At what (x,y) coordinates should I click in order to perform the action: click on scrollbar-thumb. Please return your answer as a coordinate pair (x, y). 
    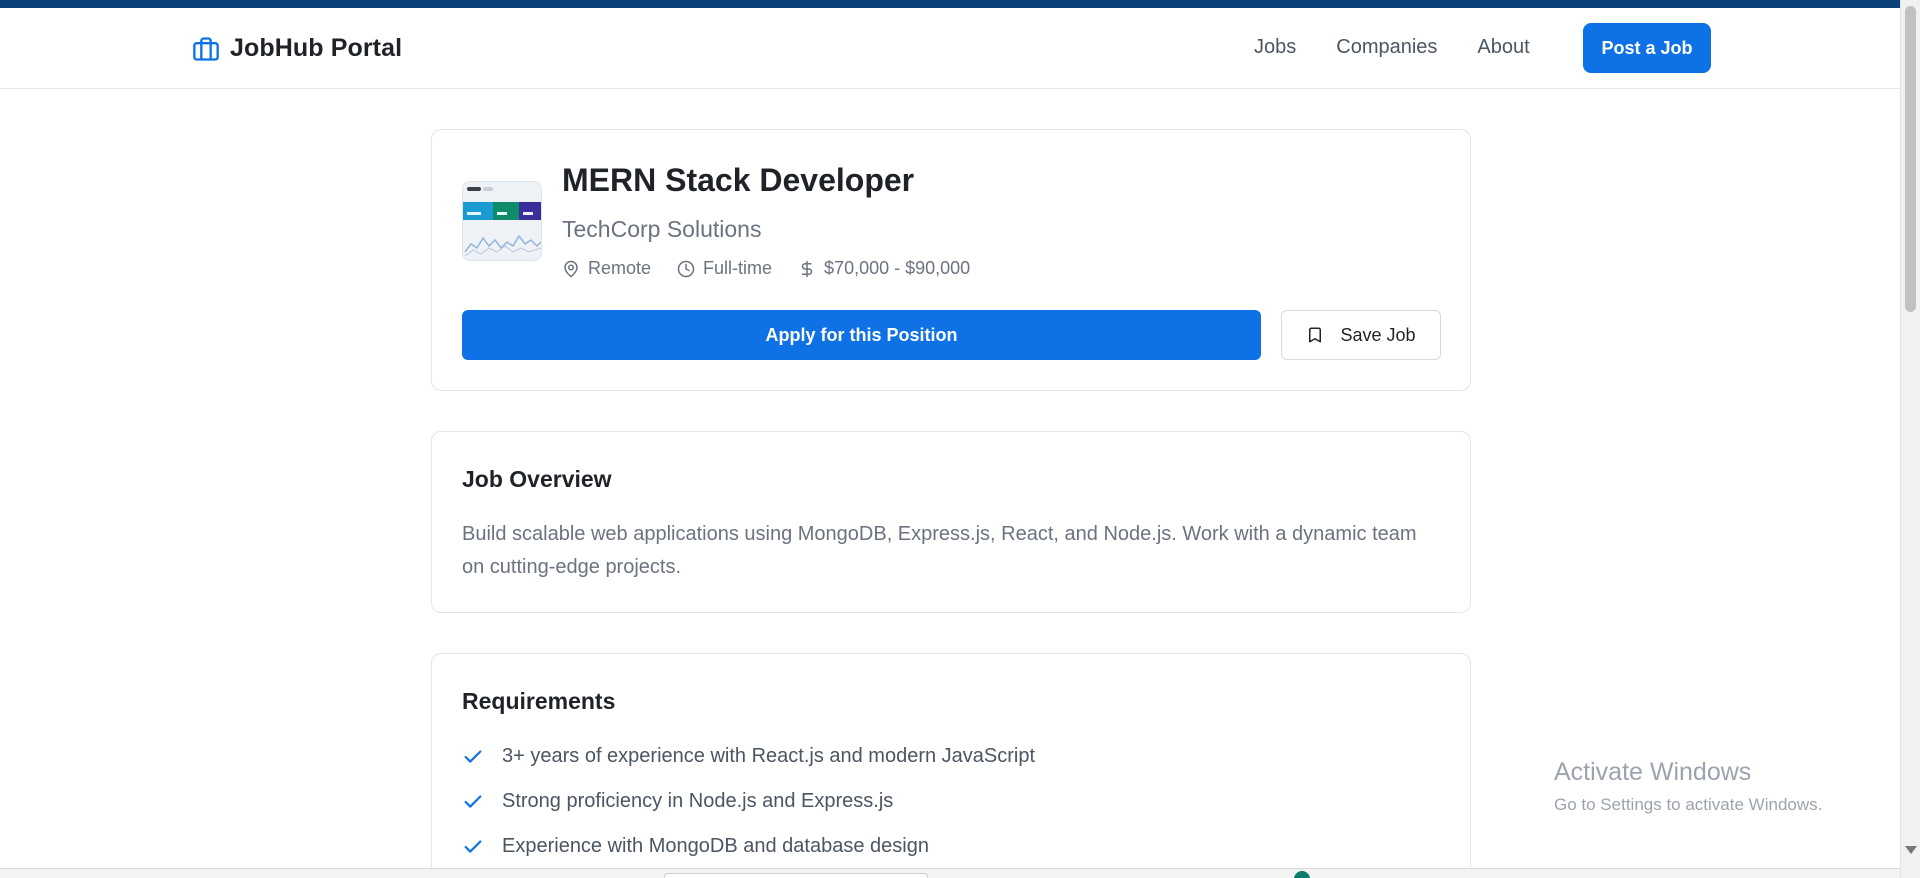
    Looking at the image, I should click on (1910, 159).